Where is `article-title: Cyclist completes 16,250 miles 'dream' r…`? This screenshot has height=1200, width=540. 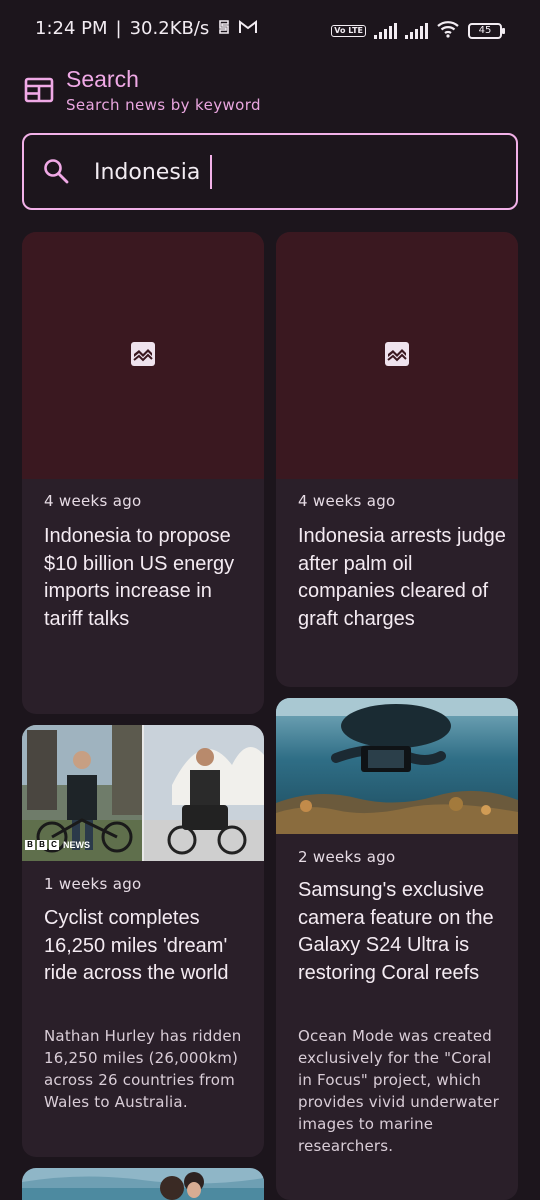 article-title: Cyclist completes 16,250 miles 'dream' r… is located at coordinates (136, 945).